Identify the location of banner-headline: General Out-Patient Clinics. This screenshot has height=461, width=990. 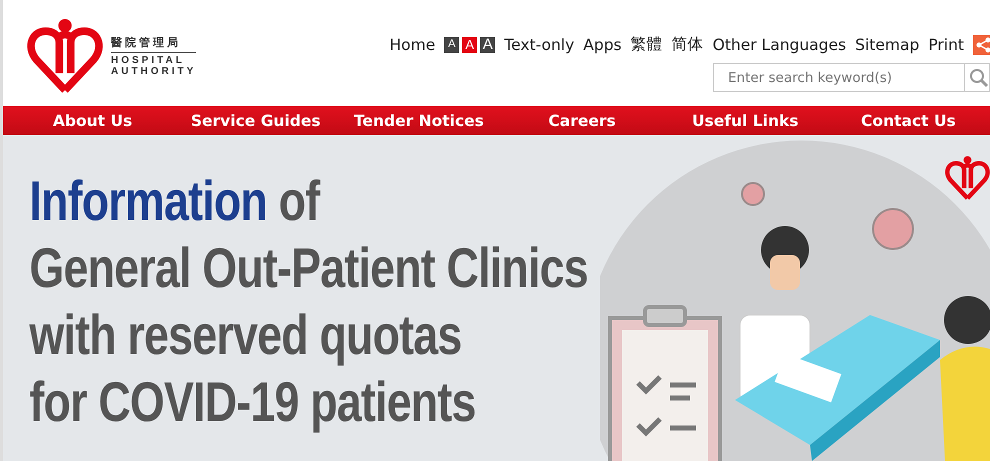
(309, 268).